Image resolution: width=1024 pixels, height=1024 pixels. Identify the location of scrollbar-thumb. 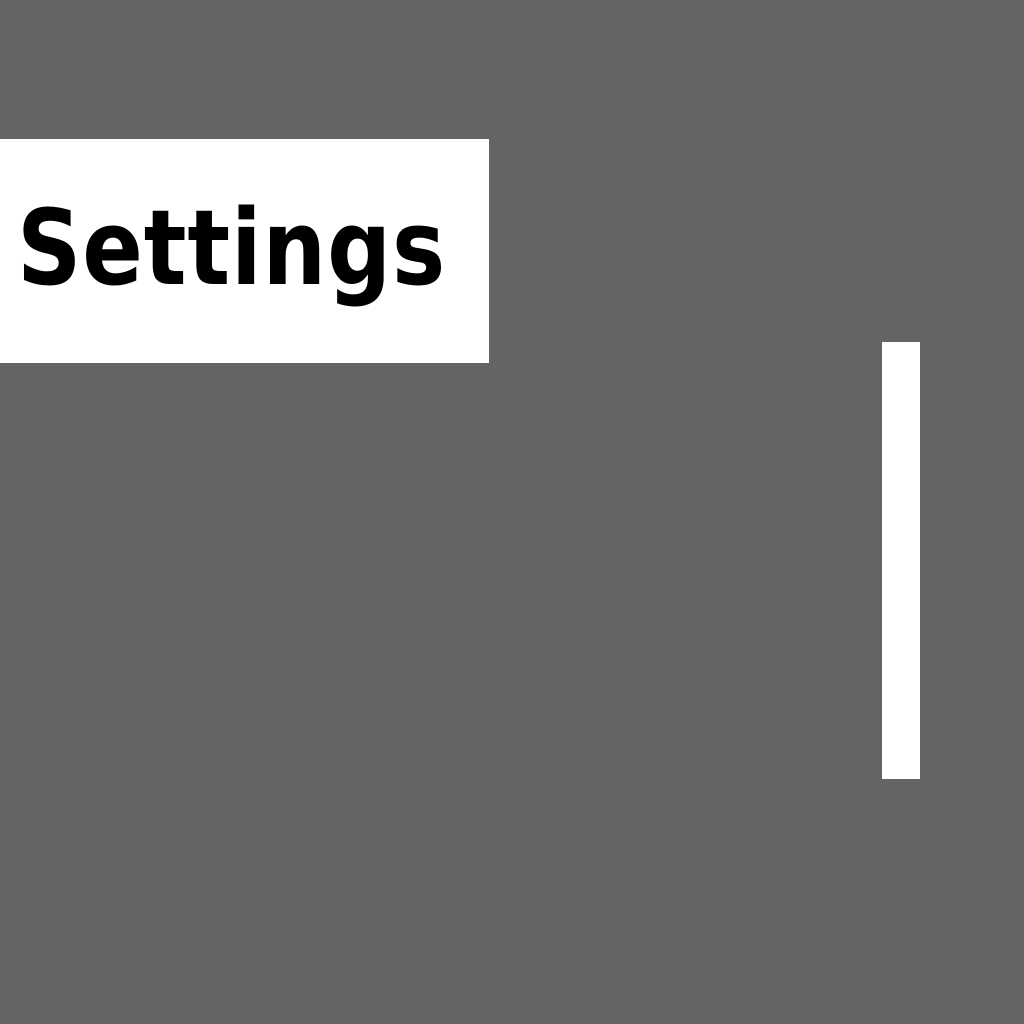
(901, 560).